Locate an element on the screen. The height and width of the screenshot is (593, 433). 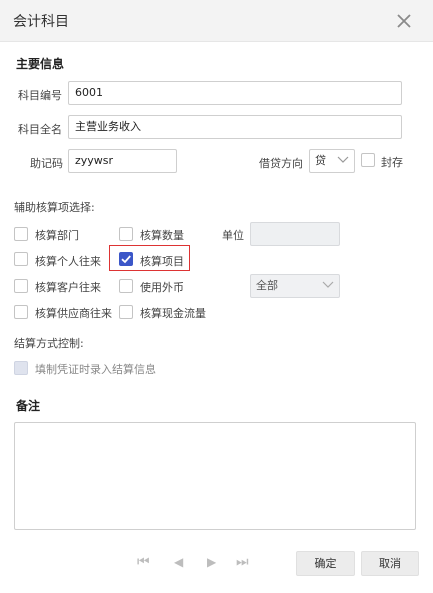
prev-page-icon: ◀ is located at coordinates (178, 562).